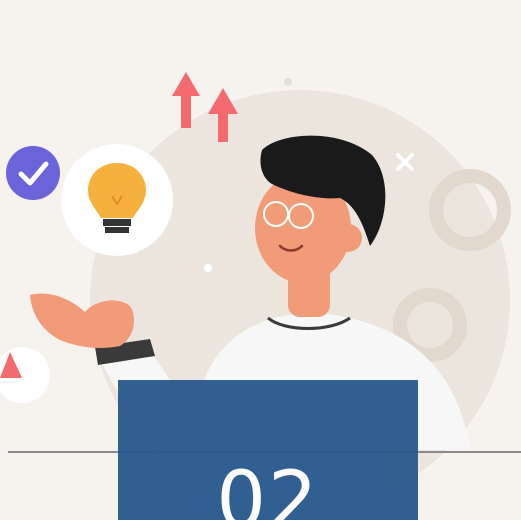  I want to click on step-number: 02, so click(268, 488).